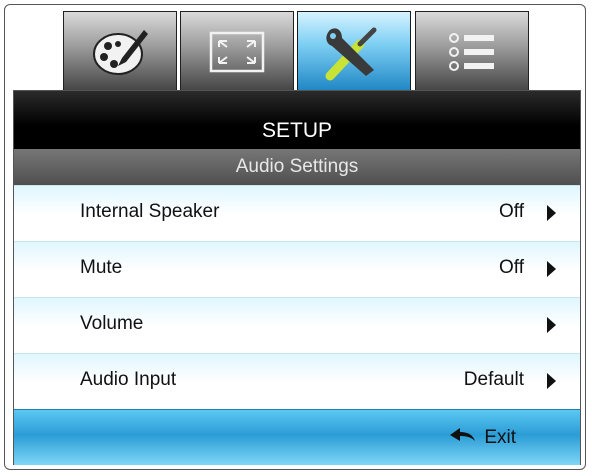  I want to click on wrench-screwdriver-icon, so click(354, 52).